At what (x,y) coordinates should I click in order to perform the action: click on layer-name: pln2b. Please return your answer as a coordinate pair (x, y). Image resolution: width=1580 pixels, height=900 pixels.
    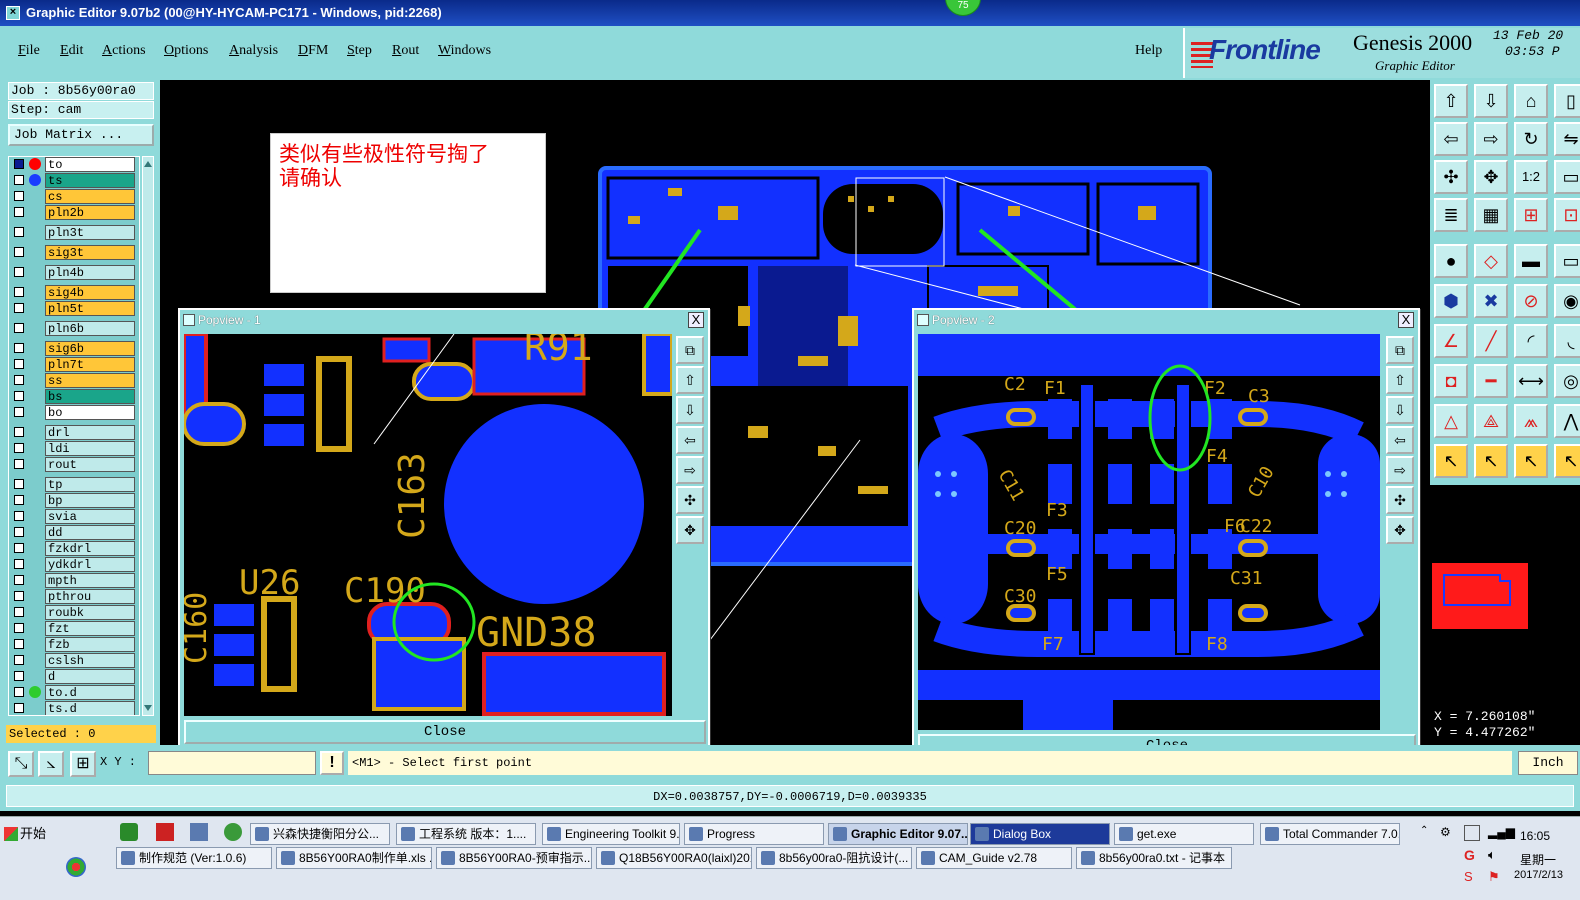
    Looking at the image, I should click on (90, 212).